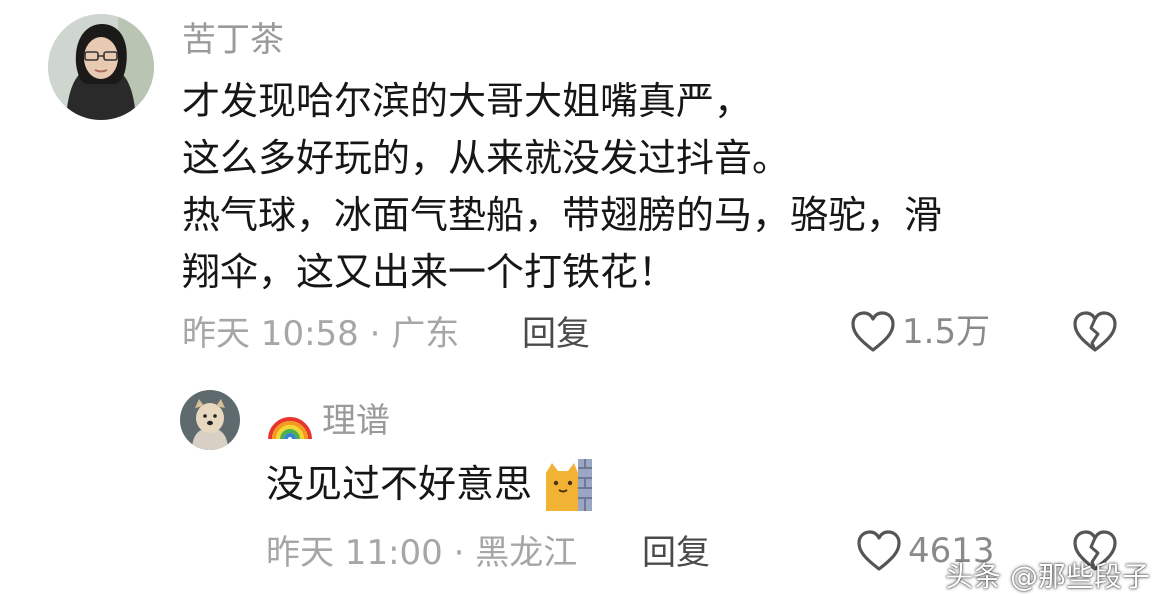 This screenshot has height=611, width=1170. What do you see at coordinates (1047, 576) in the screenshot?
I see `watermark: 头条 @那些段子` at bounding box center [1047, 576].